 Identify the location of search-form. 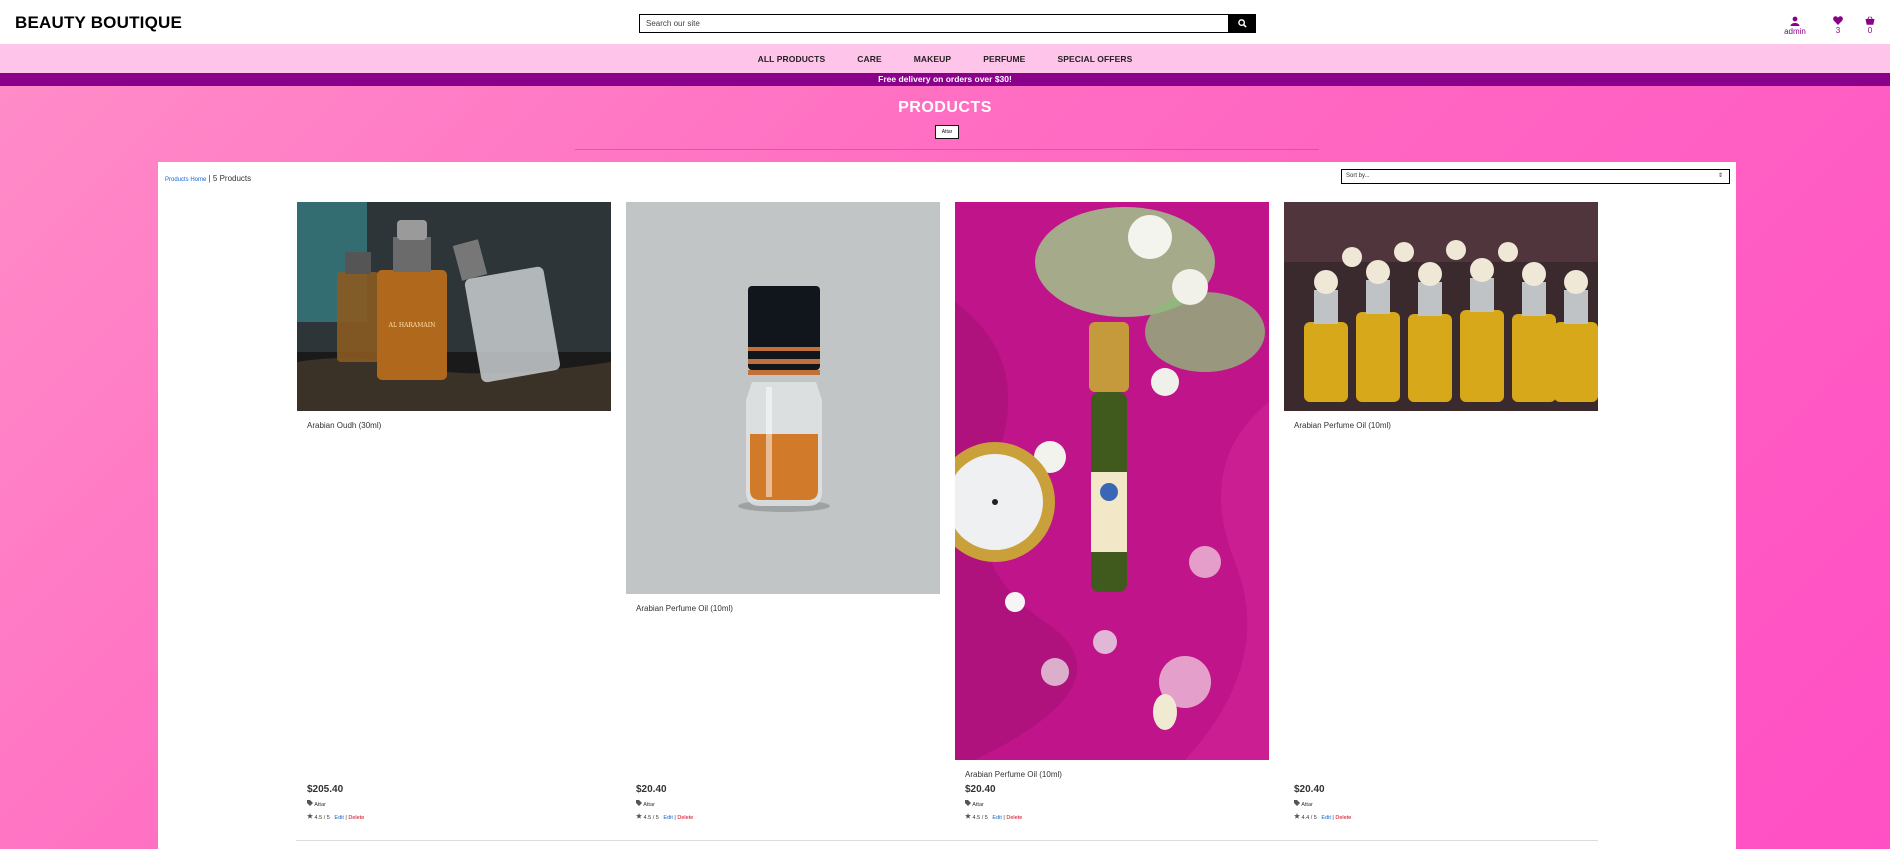
(947, 23).